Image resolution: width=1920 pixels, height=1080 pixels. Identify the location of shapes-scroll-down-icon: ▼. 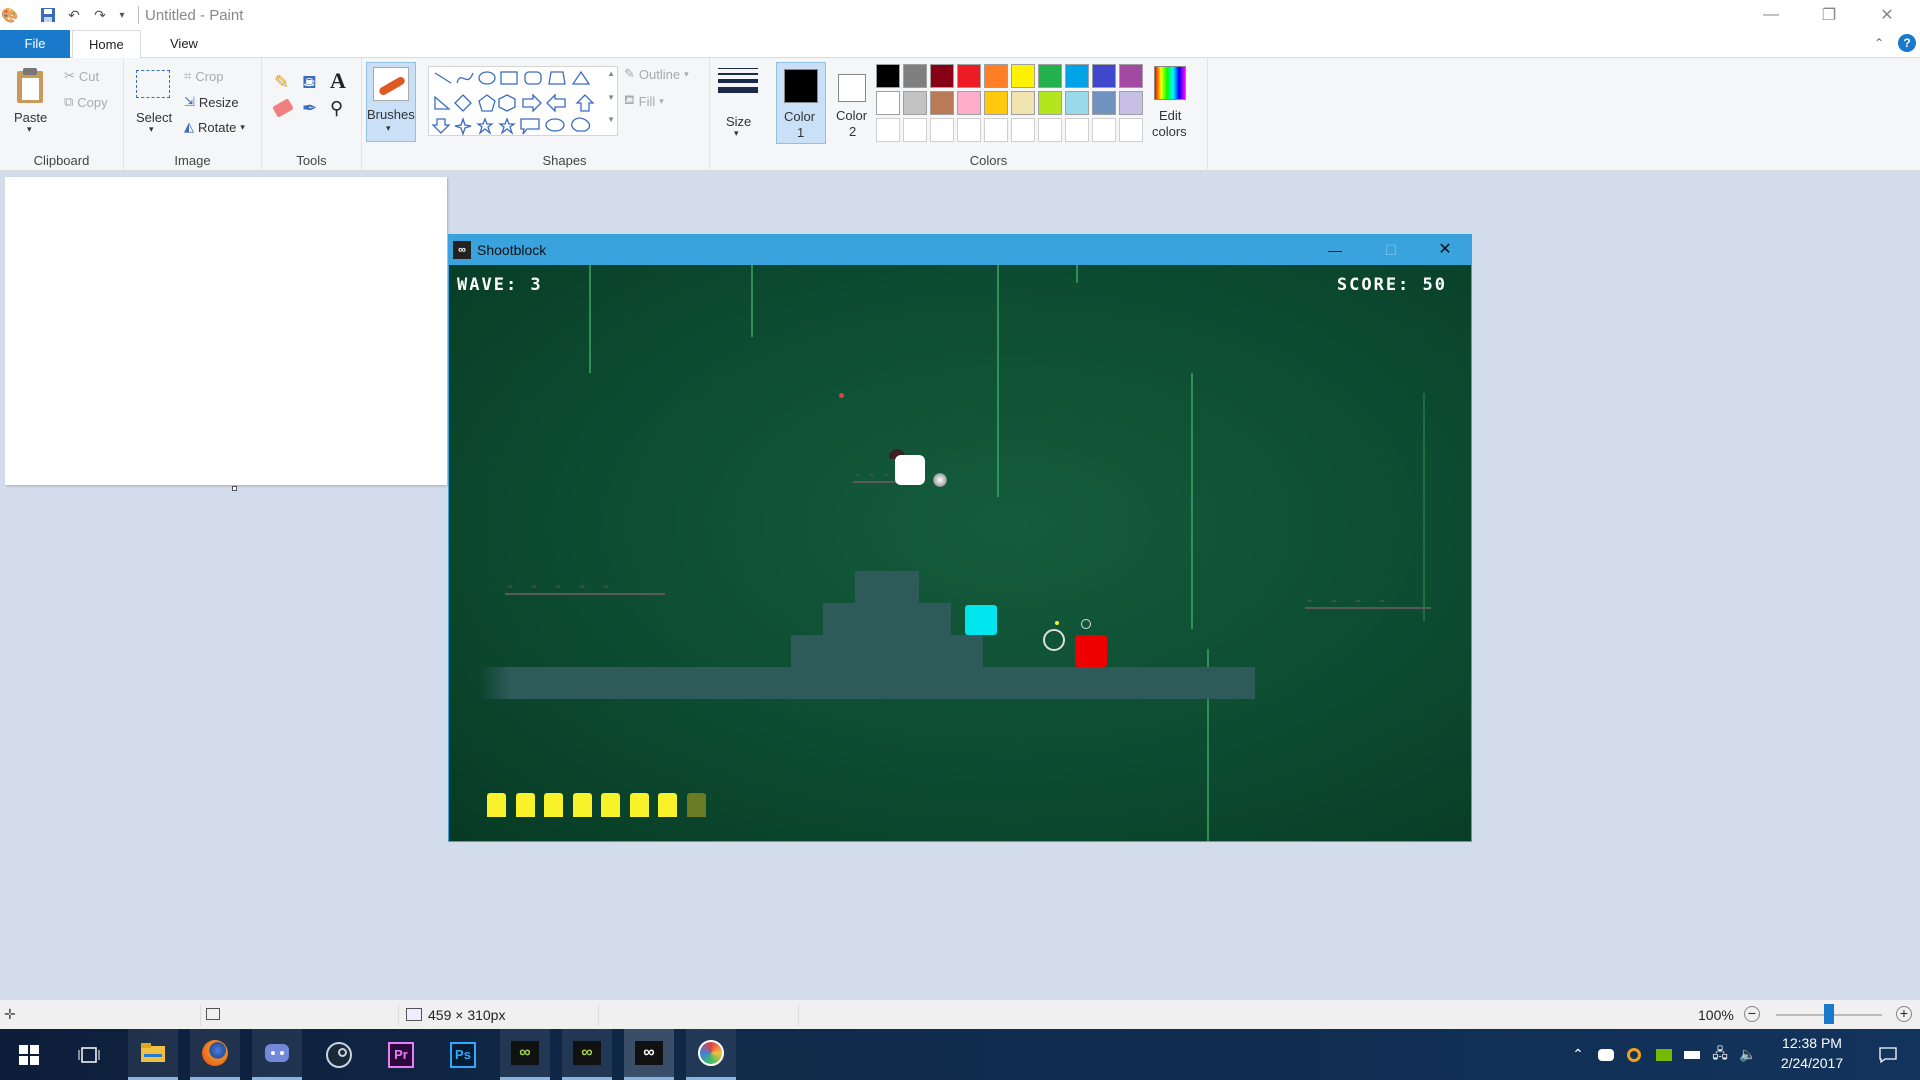
(611, 97).